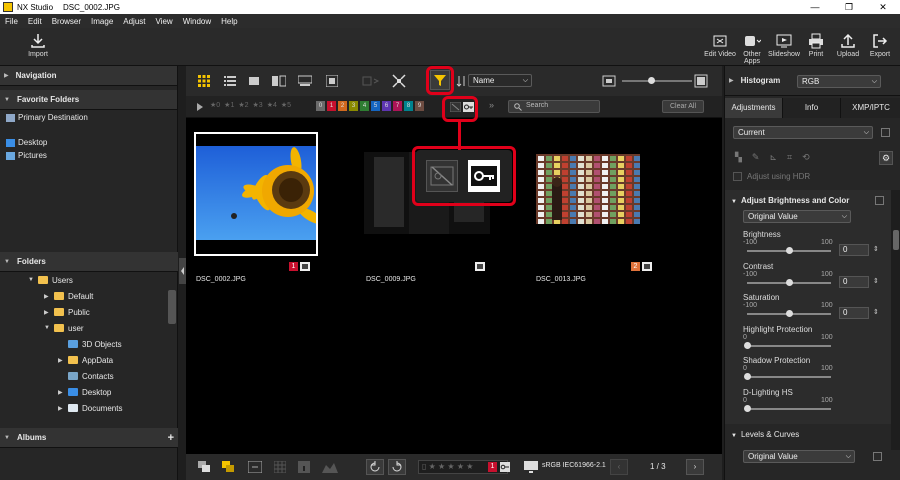 Image resolution: width=900 pixels, height=480 pixels. Describe the element at coordinates (134, 21) in the screenshot. I see `menu-adjust: Adjust` at that location.